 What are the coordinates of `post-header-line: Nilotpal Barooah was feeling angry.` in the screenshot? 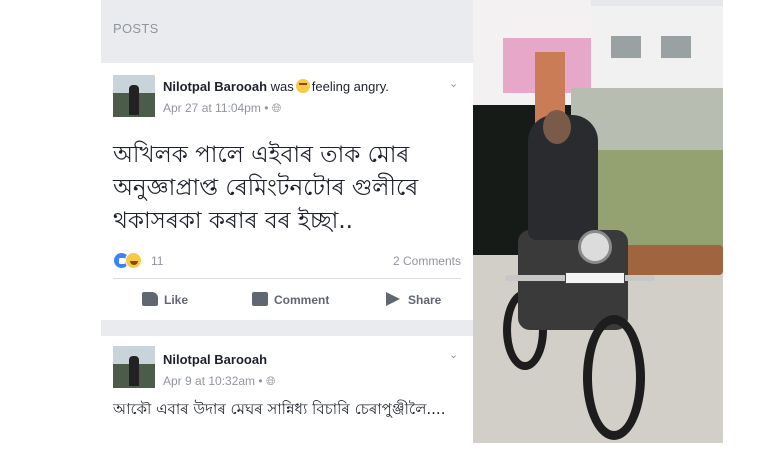 It's located at (276, 86).